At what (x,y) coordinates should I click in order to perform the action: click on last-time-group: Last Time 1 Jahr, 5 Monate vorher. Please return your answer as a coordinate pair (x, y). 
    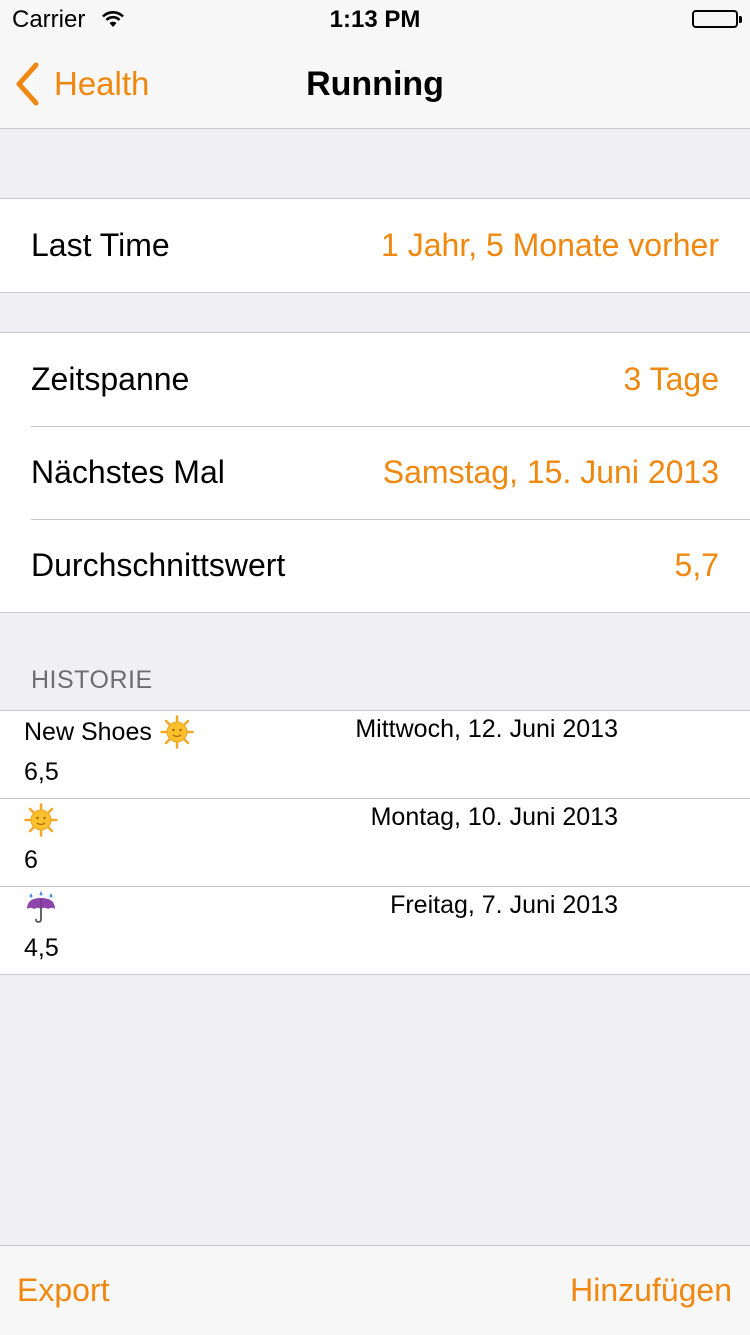
    Looking at the image, I should click on (375, 245).